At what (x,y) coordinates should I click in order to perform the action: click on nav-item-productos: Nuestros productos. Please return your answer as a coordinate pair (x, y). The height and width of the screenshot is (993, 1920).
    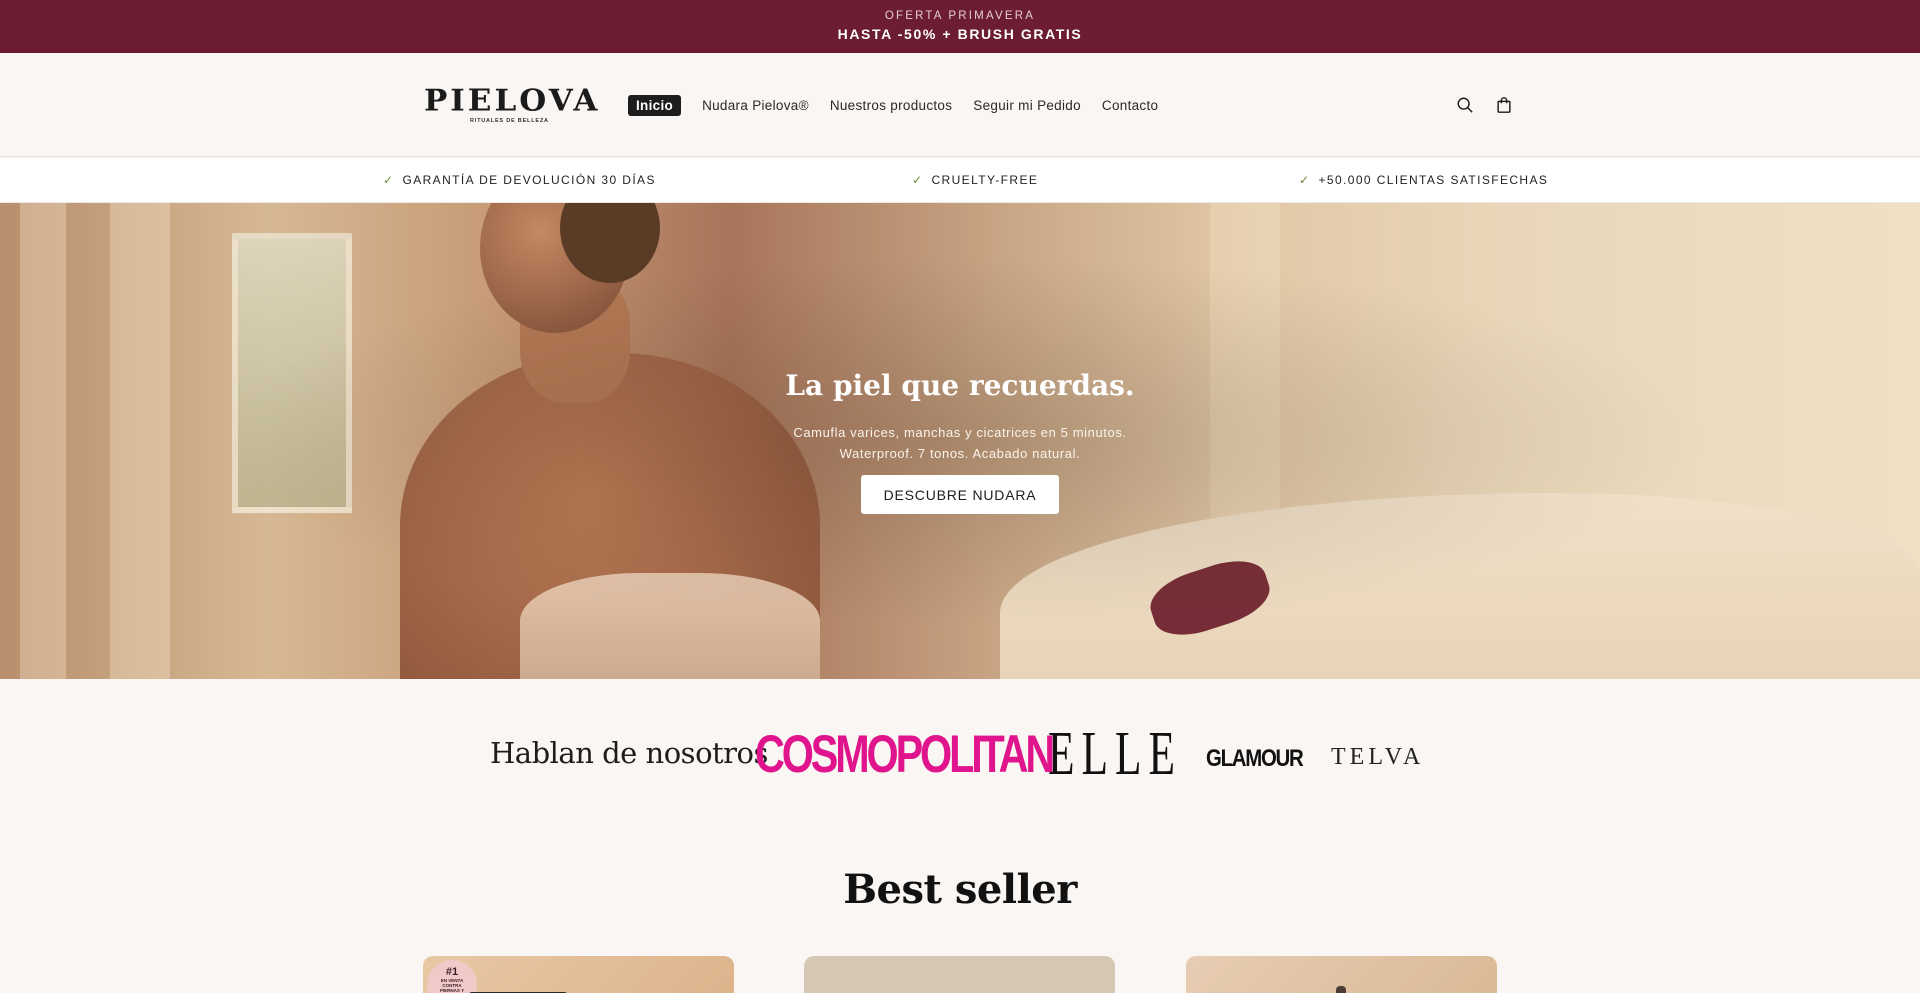
    Looking at the image, I should click on (891, 105).